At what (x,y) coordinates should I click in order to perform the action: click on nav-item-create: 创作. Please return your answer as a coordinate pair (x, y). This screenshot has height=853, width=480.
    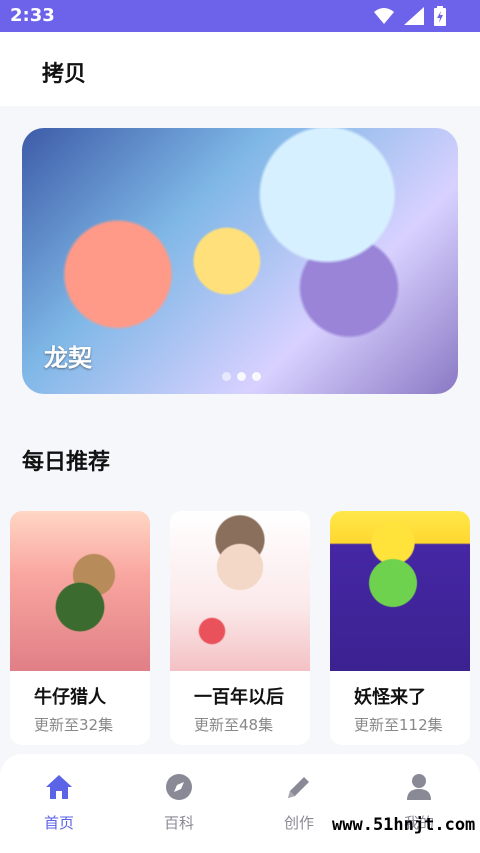
    Looking at the image, I should click on (299, 807).